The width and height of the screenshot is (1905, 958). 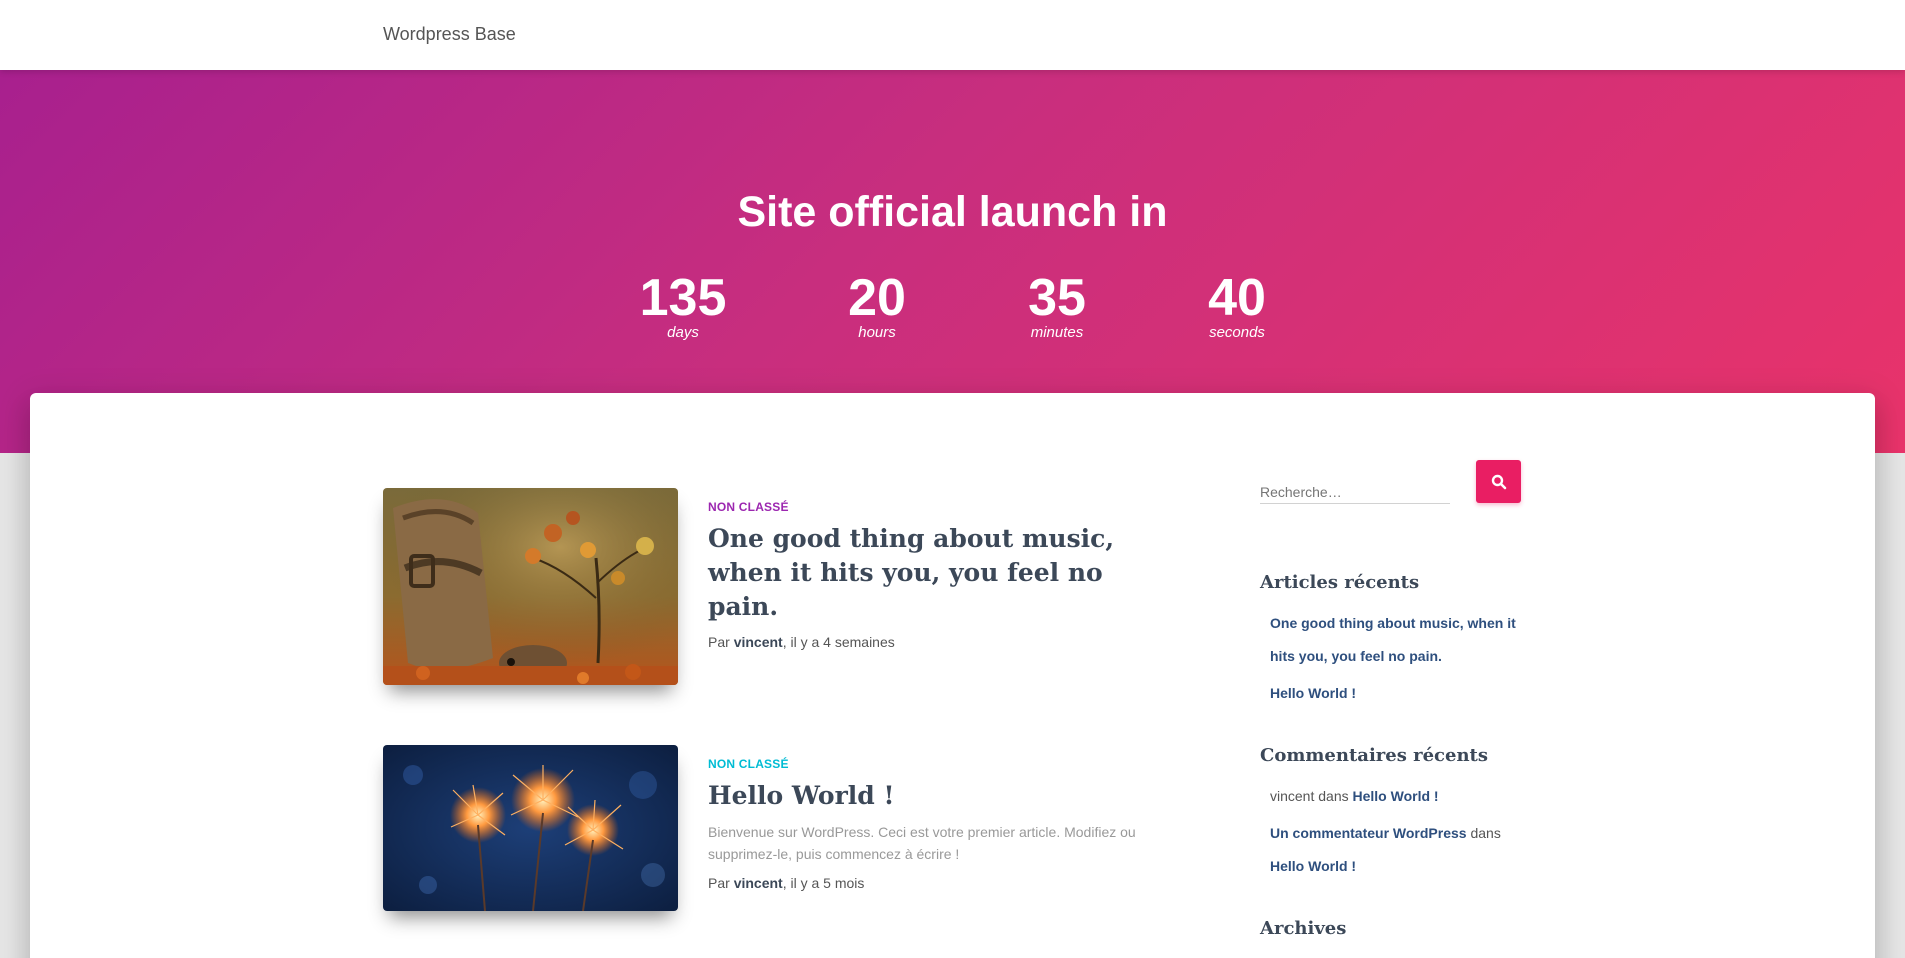 What do you see at coordinates (1237, 332) in the screenshot?
I see `countdown-seconds-label: seconds` at bounding box center [1237, 332].